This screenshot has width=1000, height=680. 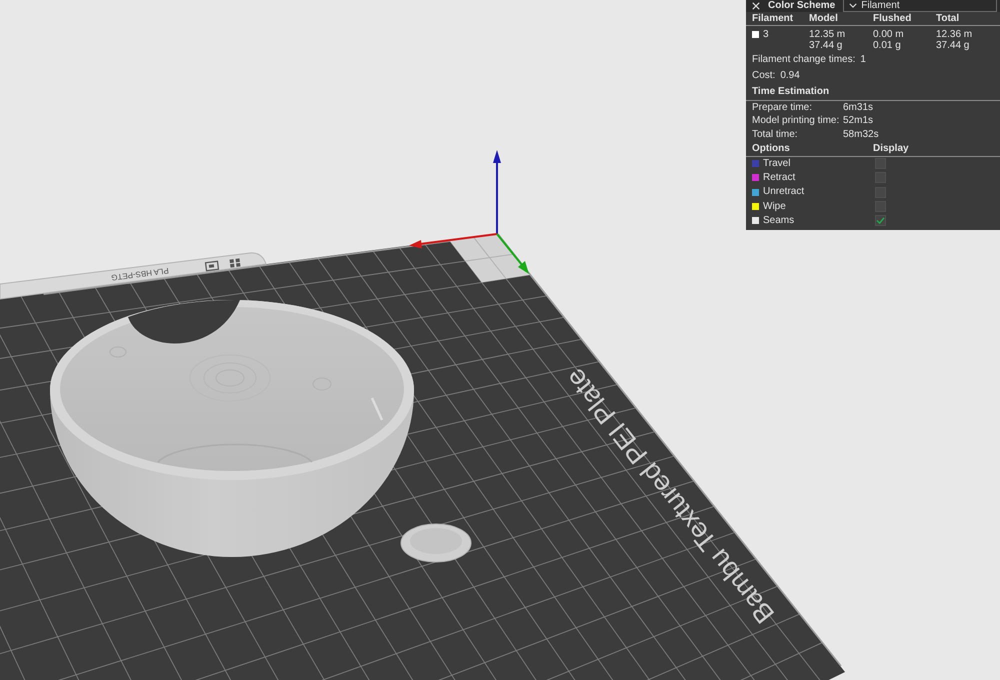 I want to click on section-title: Time Estimation, so click(x=873, y=92).